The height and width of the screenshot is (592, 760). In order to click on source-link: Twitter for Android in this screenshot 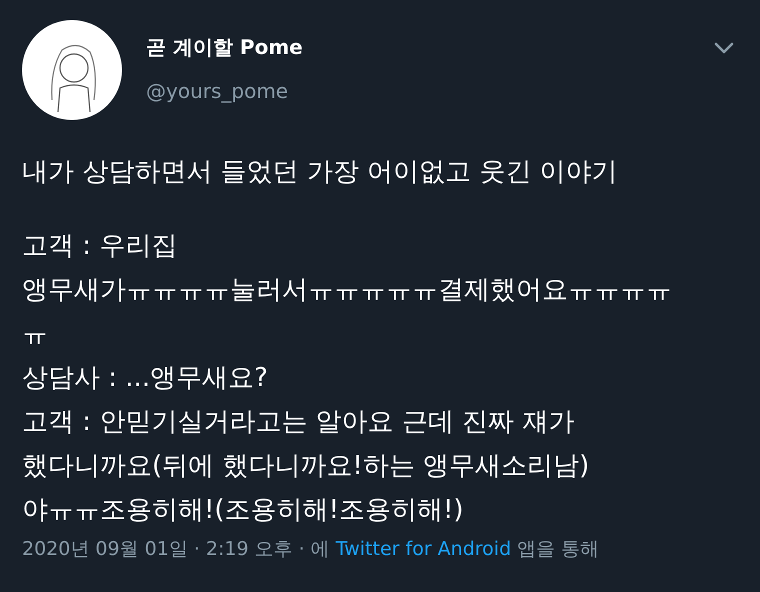, I will do `click(424, 549)`.